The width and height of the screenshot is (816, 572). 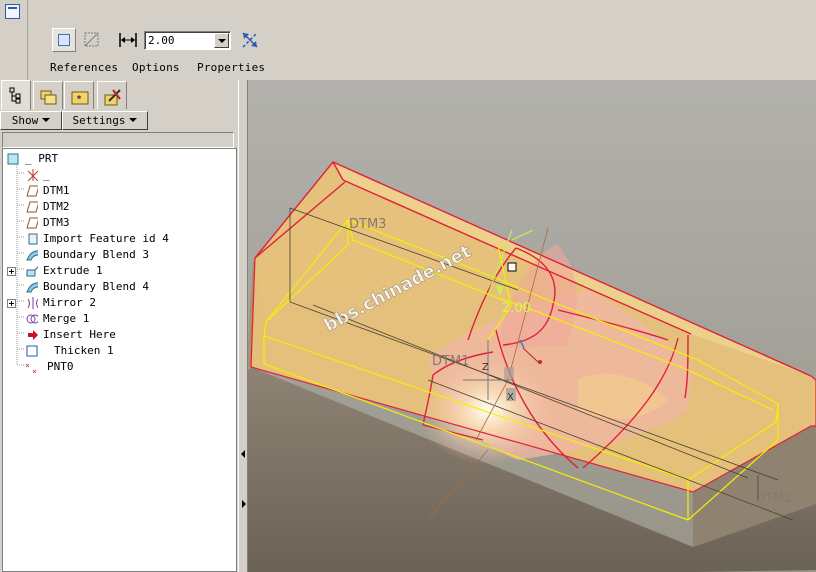 I want to click on tree-filter-bar, so click(x=118, y=140).